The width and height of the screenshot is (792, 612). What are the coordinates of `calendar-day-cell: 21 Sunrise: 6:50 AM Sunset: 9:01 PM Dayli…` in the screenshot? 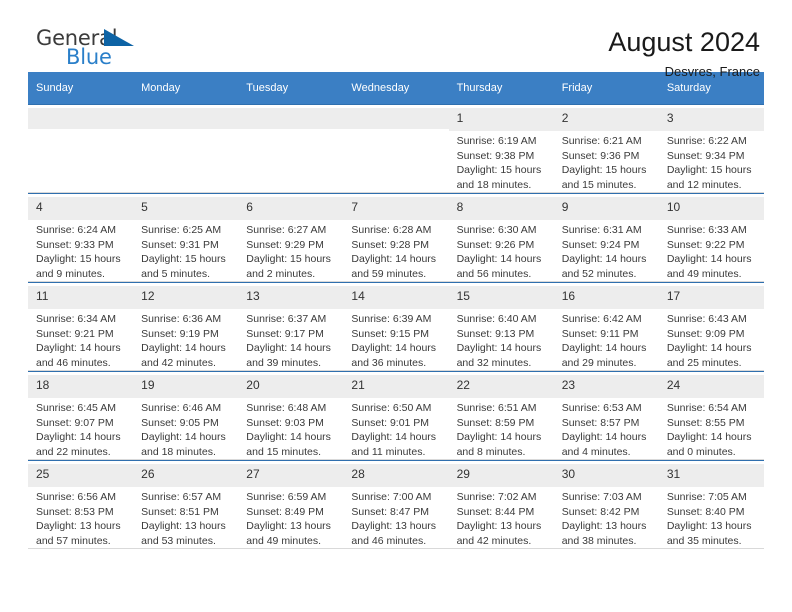 It's located at (396, 415).